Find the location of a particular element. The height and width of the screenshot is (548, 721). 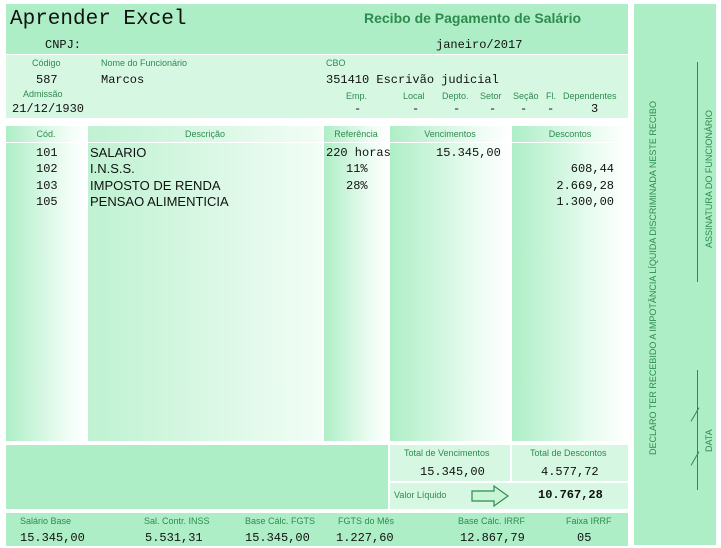

fgts-mes-value: 1.227,60 is located at coordinates (365, 538).